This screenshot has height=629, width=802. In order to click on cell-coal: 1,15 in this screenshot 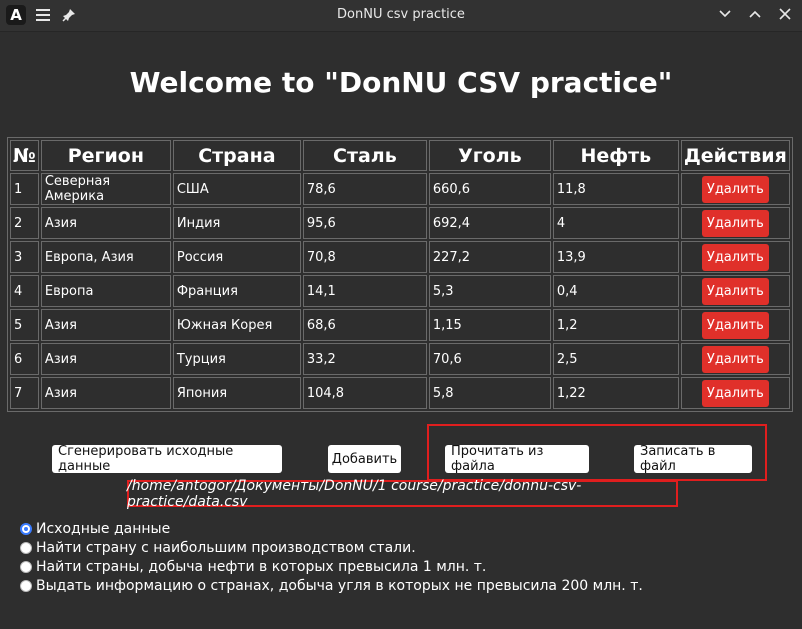, I will do `click(489, 325)`.